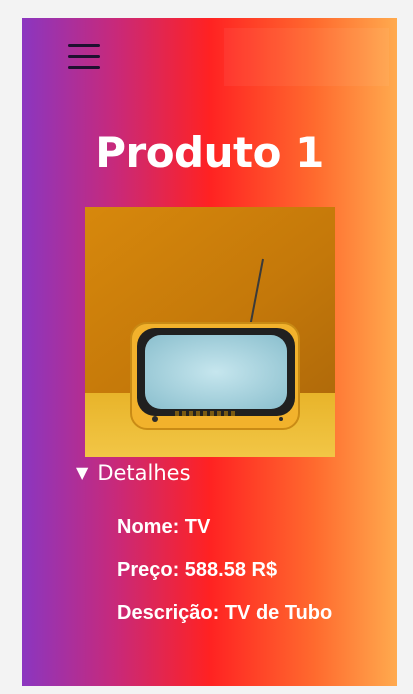 The width and height of the screenshot is (413, 694). Describe the element at coordinates (84, 45) in the screenshot. I see `menu-bar-top` at that location.